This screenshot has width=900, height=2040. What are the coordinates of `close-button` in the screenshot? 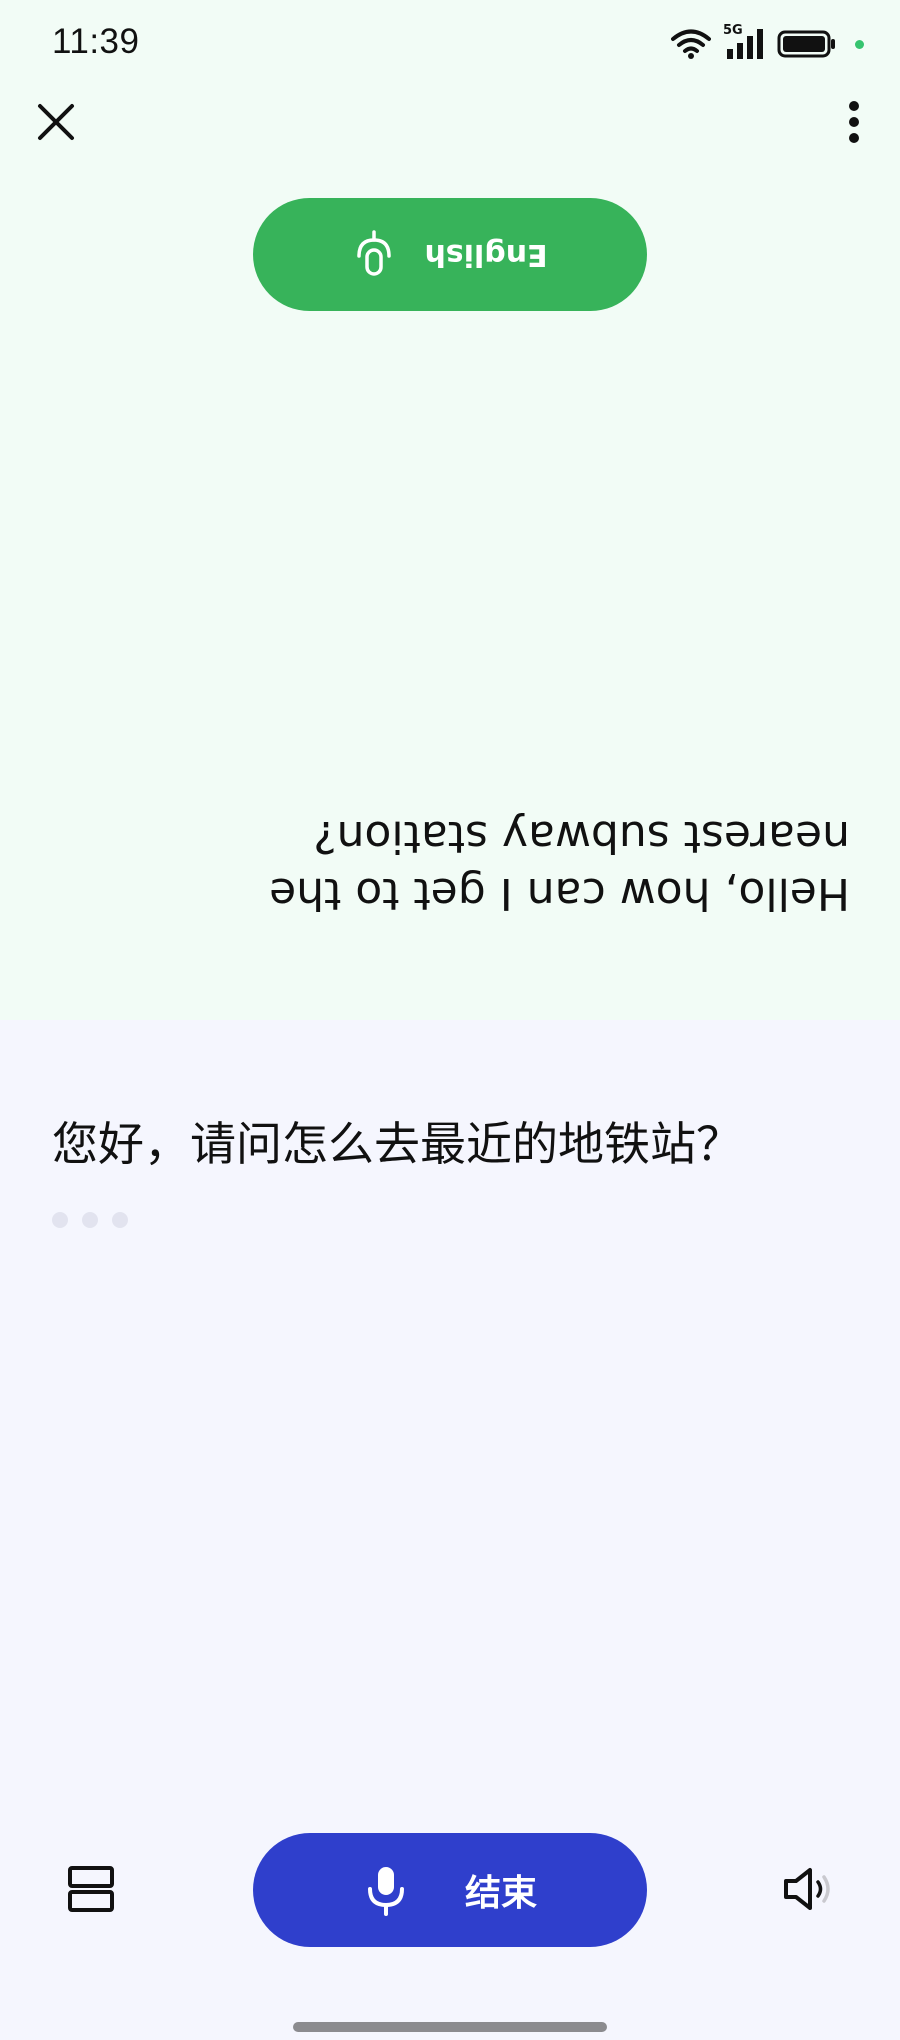 It's located at (56, 122).